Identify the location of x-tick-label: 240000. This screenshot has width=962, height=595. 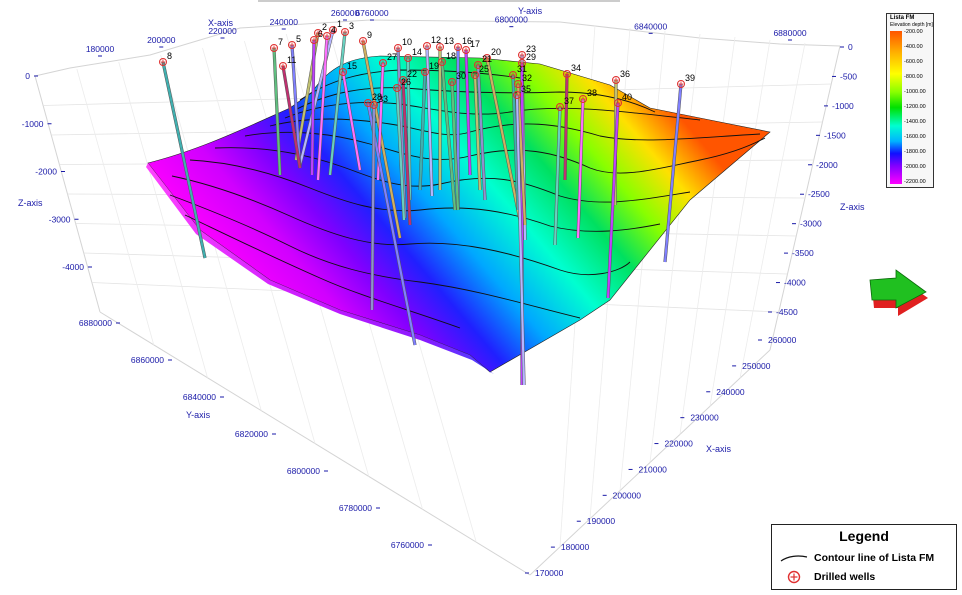
(730, 392).